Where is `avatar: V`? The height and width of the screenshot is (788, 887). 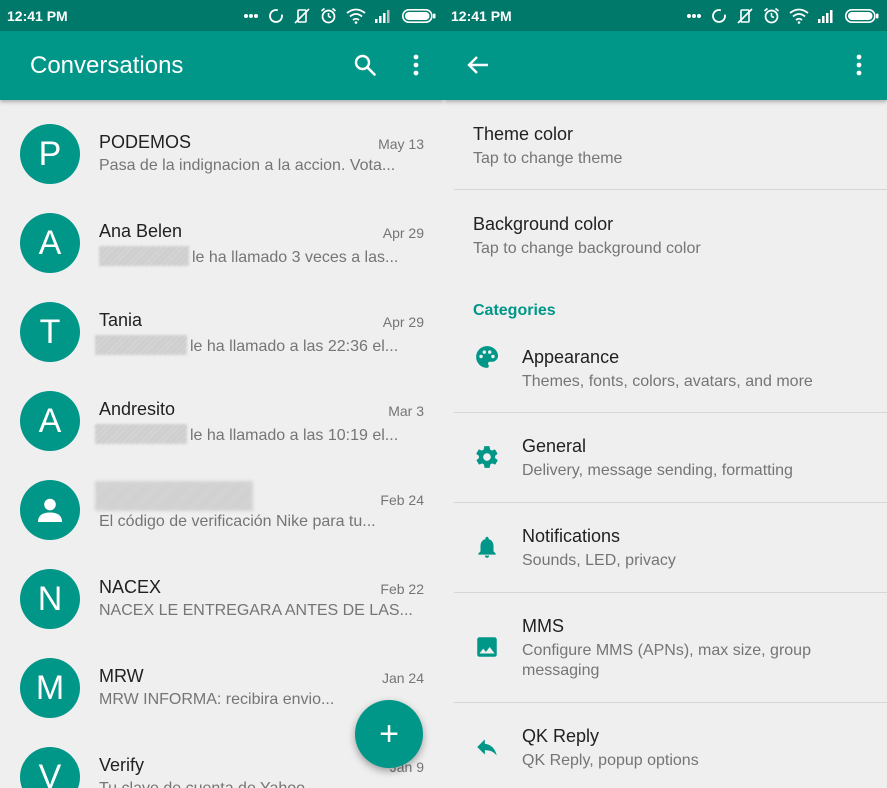 avatar: V is located at coordinates (50, 767).